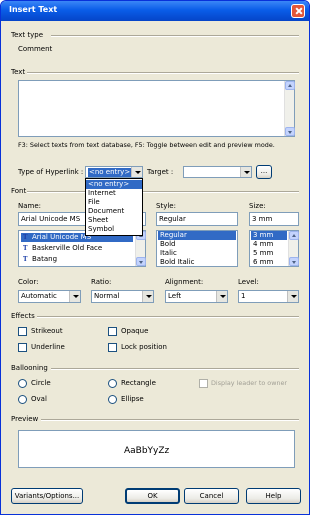  I want to click on strikeout-checkbox, so click(22, 331).